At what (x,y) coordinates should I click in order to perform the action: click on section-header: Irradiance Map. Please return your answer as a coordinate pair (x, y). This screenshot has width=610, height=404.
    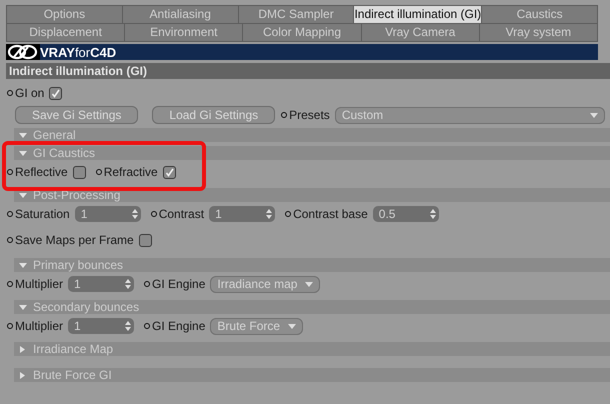
    Looking at the image, I should click on (312, 349).